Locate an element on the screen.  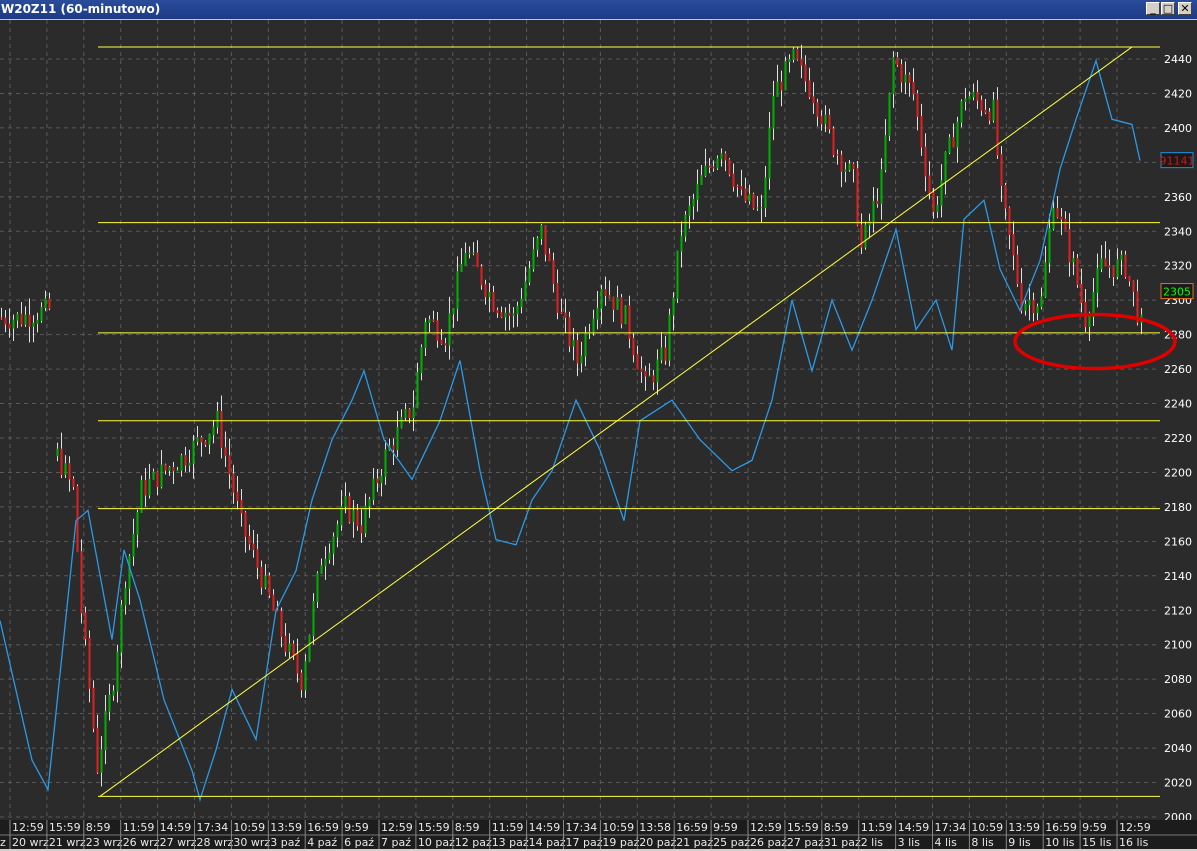
y-tick-label: 2320 is located at coordinates (1178, 266).